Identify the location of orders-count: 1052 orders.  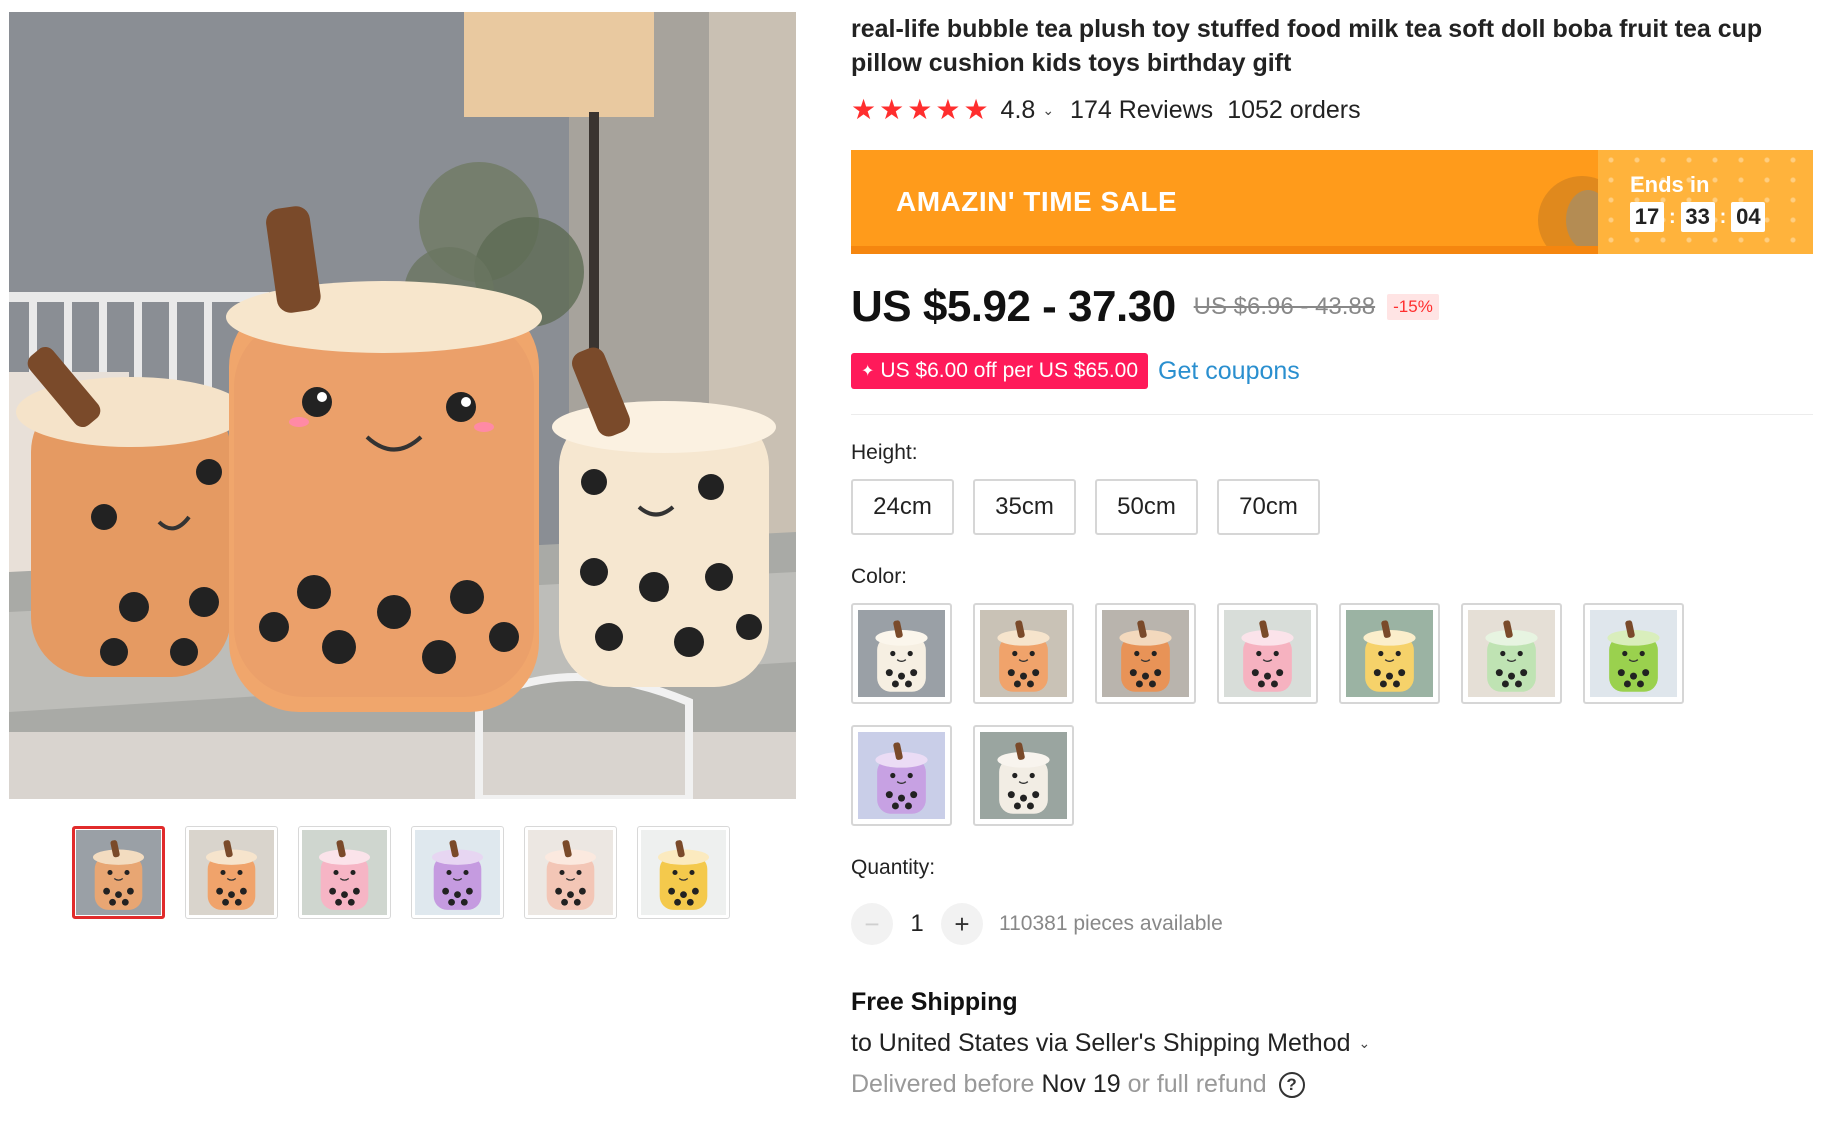
(1294, 109).